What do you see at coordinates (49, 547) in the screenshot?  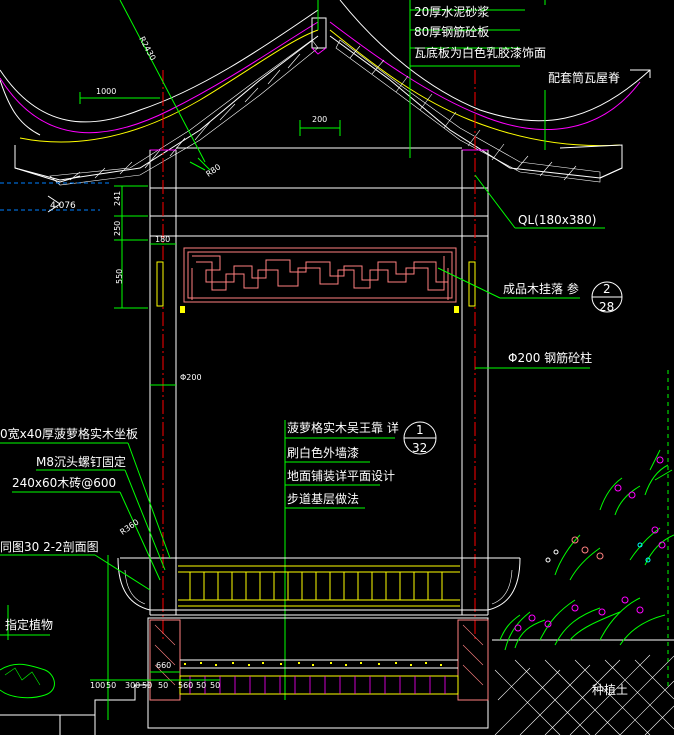 I see `note-section-ref: 同图30 2-2剖面图` at bounding box center [49, 547].